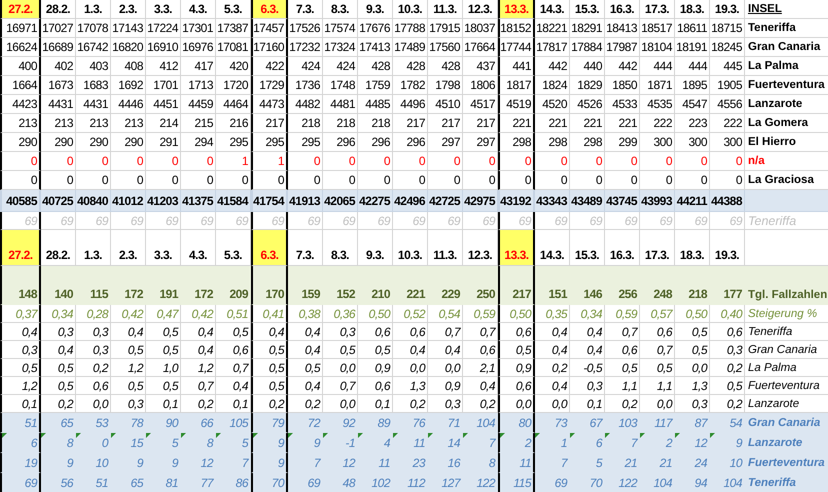  What do you see at coordinates (727, 28) in the screenshot?
I see `table-cell: 18715` at bounding box center [727, 28].